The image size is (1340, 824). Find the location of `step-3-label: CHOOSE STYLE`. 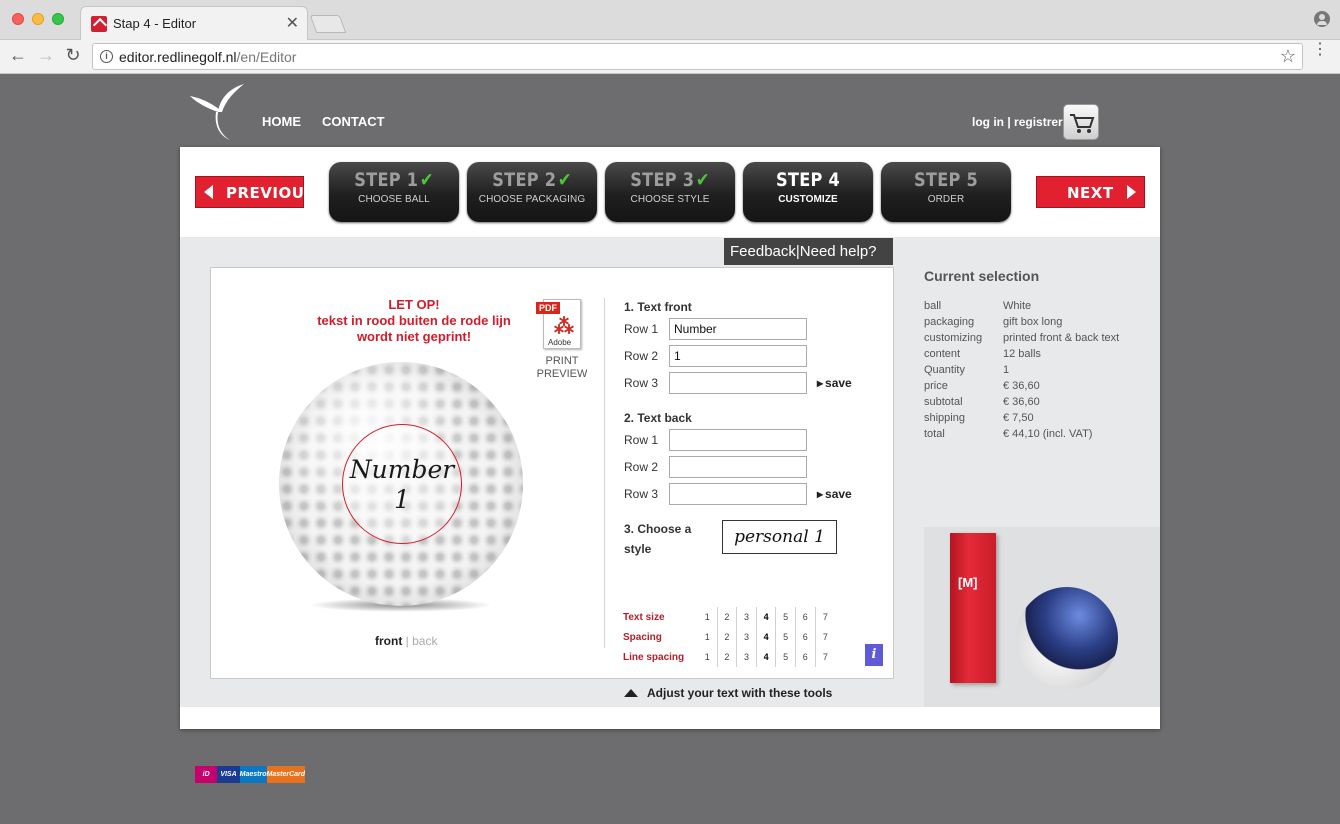

step-3-label: CHOOSE STYLE is located at coordinates (670, 199).